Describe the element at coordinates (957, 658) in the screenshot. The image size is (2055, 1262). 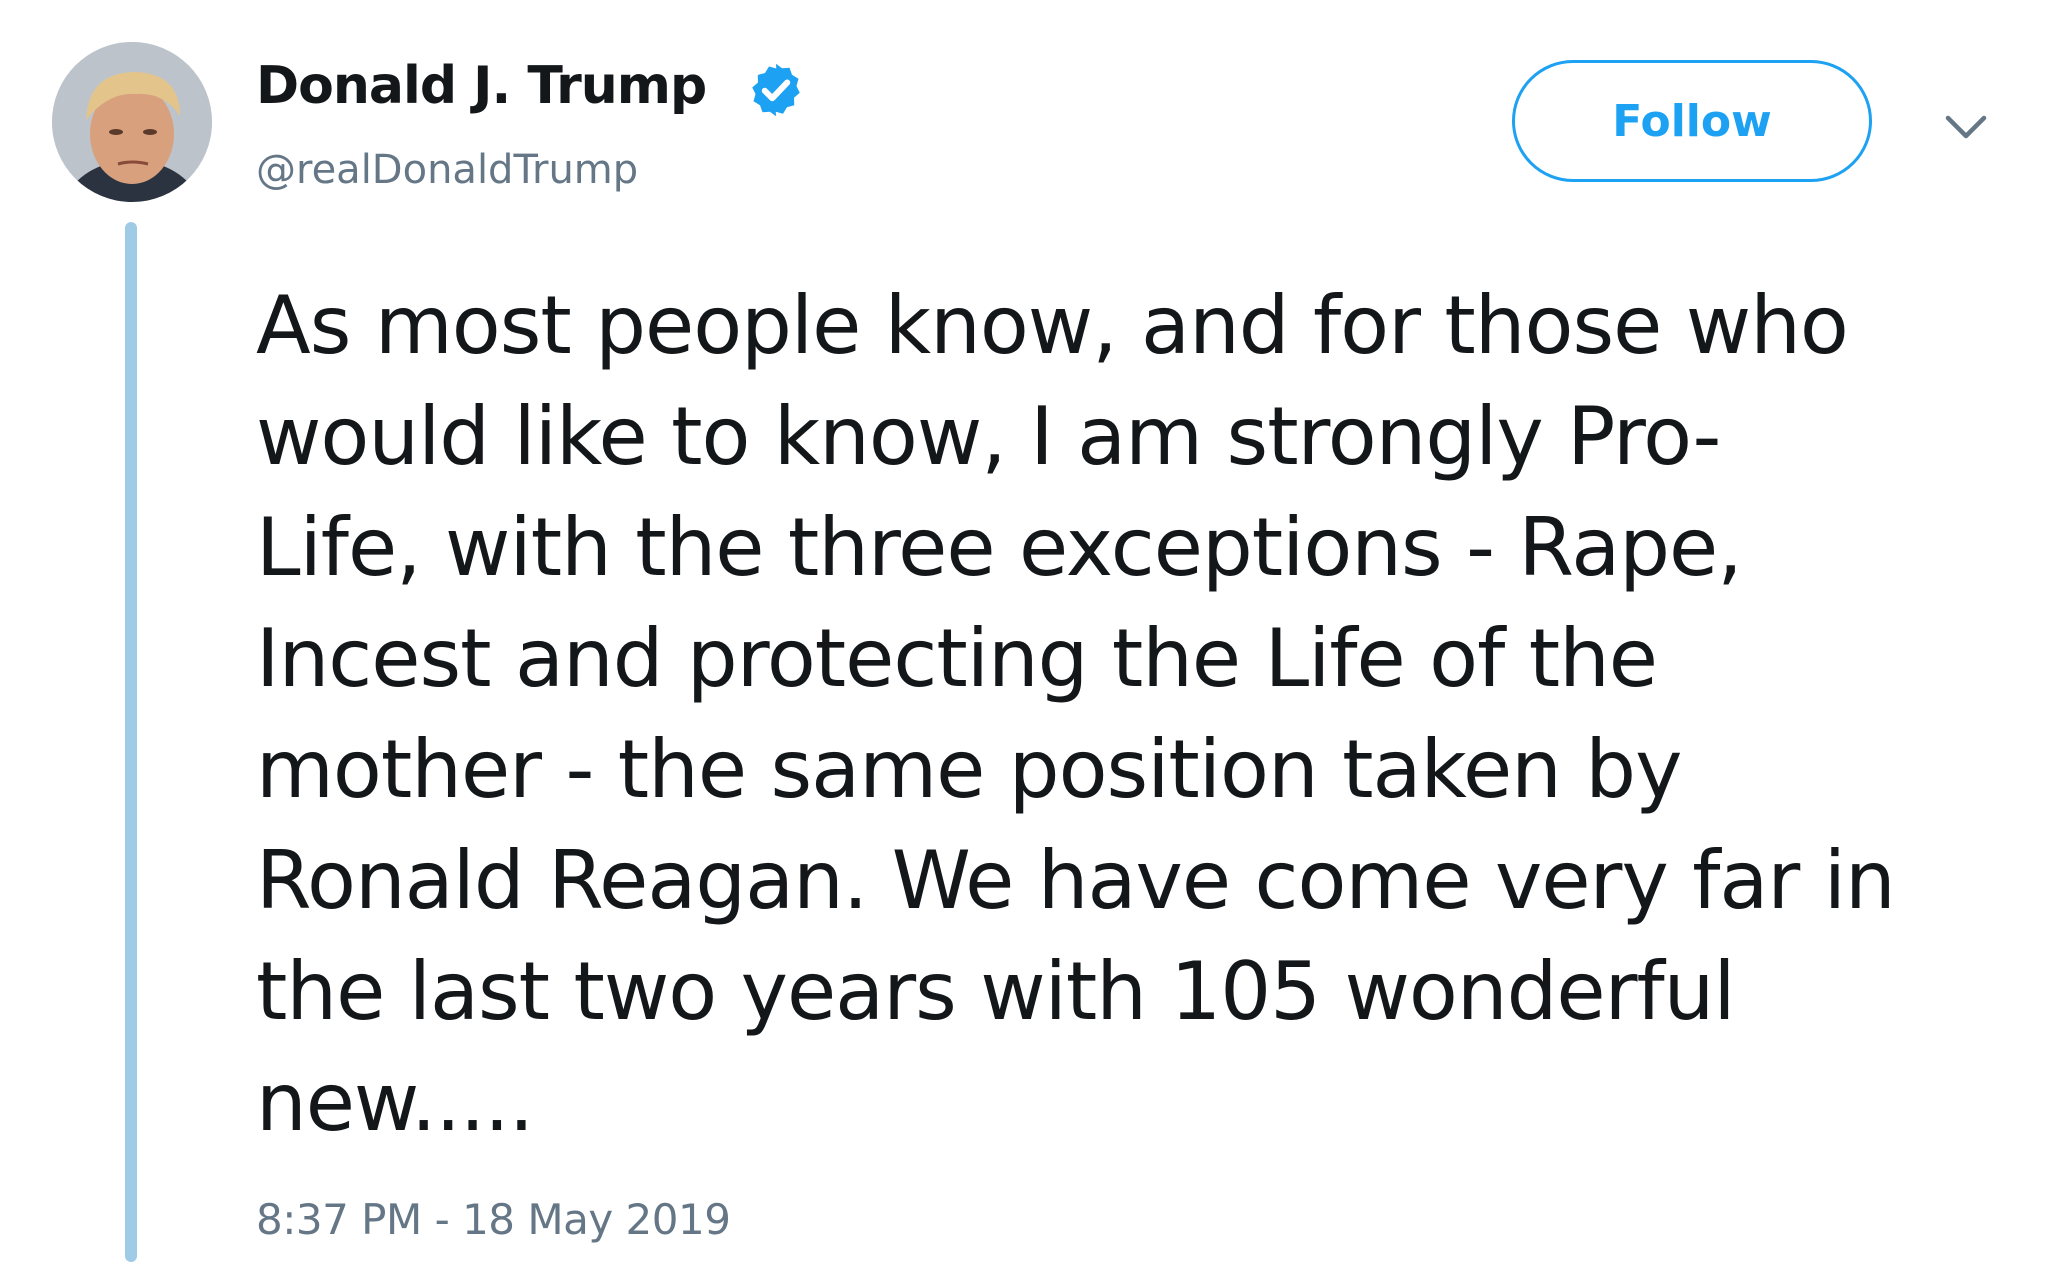
I see `tweet-text-line: Incest and protecting the Life of the` at that location.